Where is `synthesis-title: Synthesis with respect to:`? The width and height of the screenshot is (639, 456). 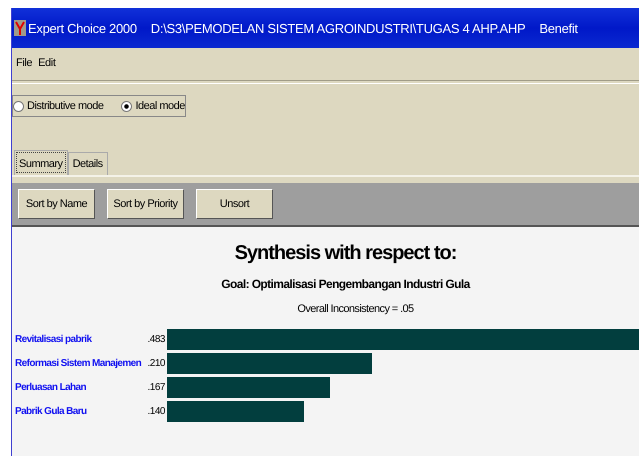 synthesis-title: Synthesis with respect to: is located at coordinates (346, 253).